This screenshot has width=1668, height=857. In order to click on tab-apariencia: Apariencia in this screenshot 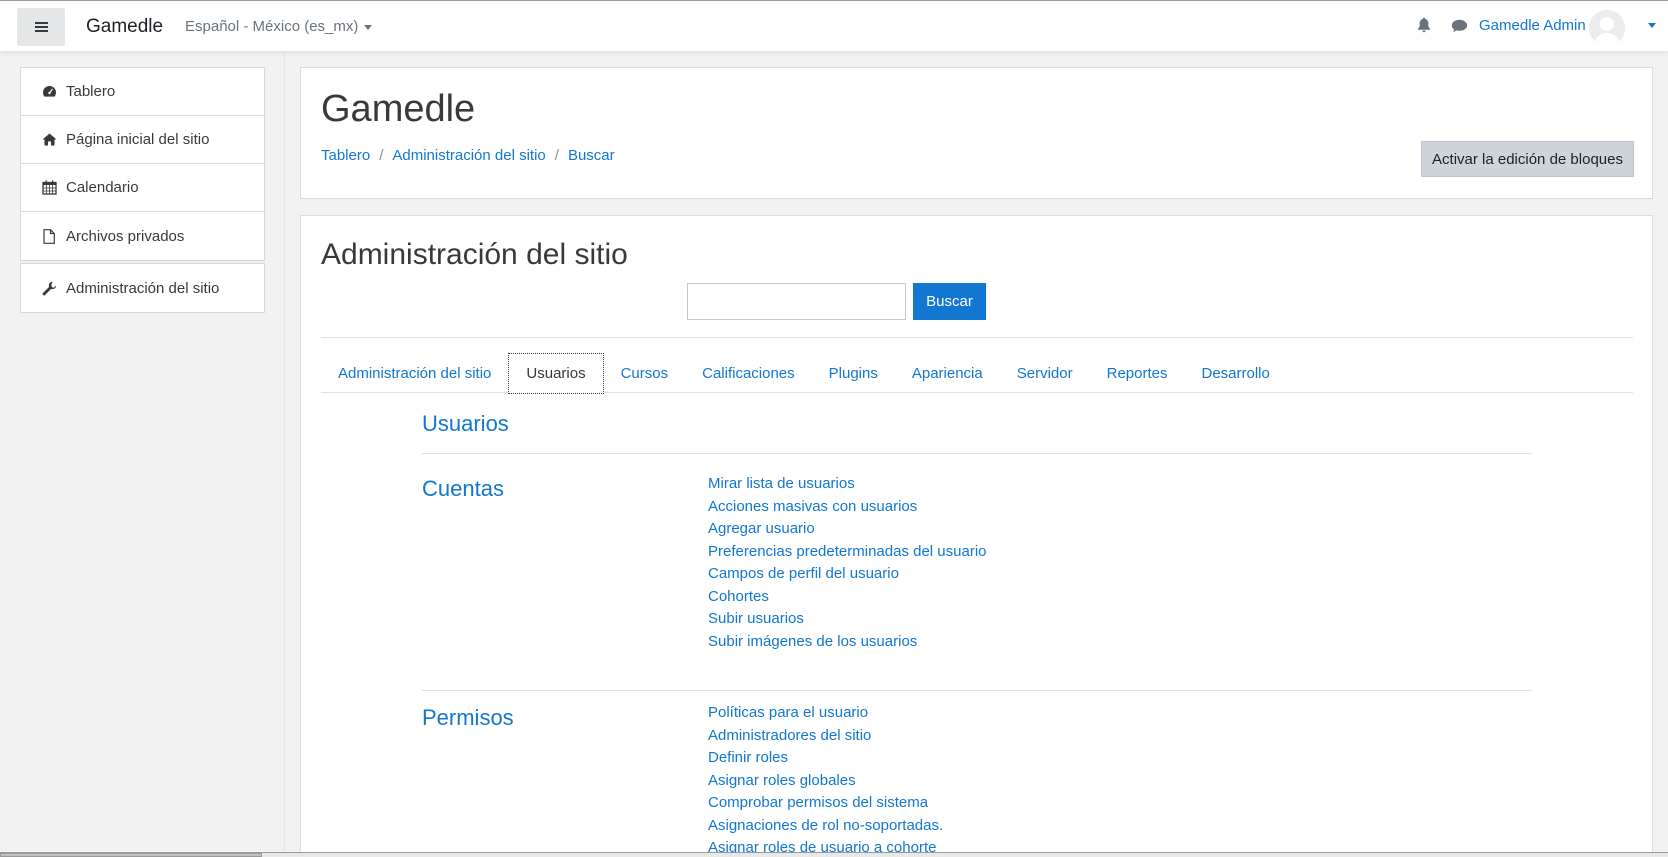, I will do `click(947, 373)`.